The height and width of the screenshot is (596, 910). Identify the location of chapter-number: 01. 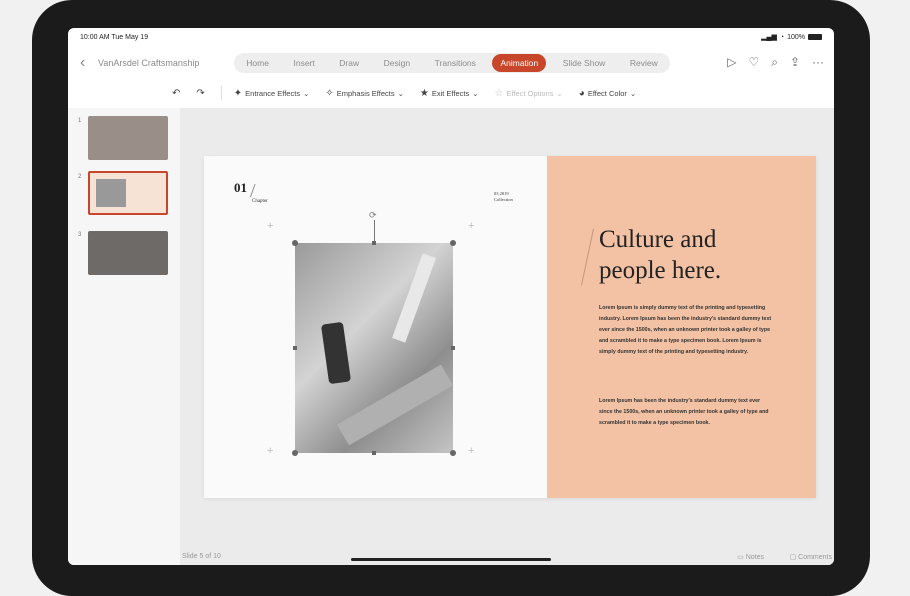
(240, 187).